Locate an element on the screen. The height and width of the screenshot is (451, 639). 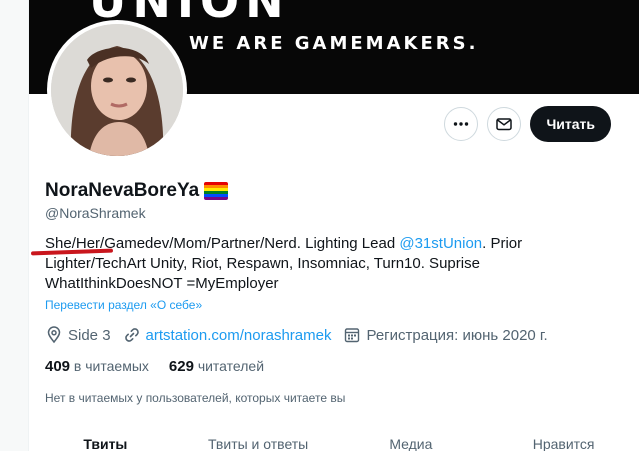
bio-mention-link: @31stUnion is located at coordinates (440, 243).